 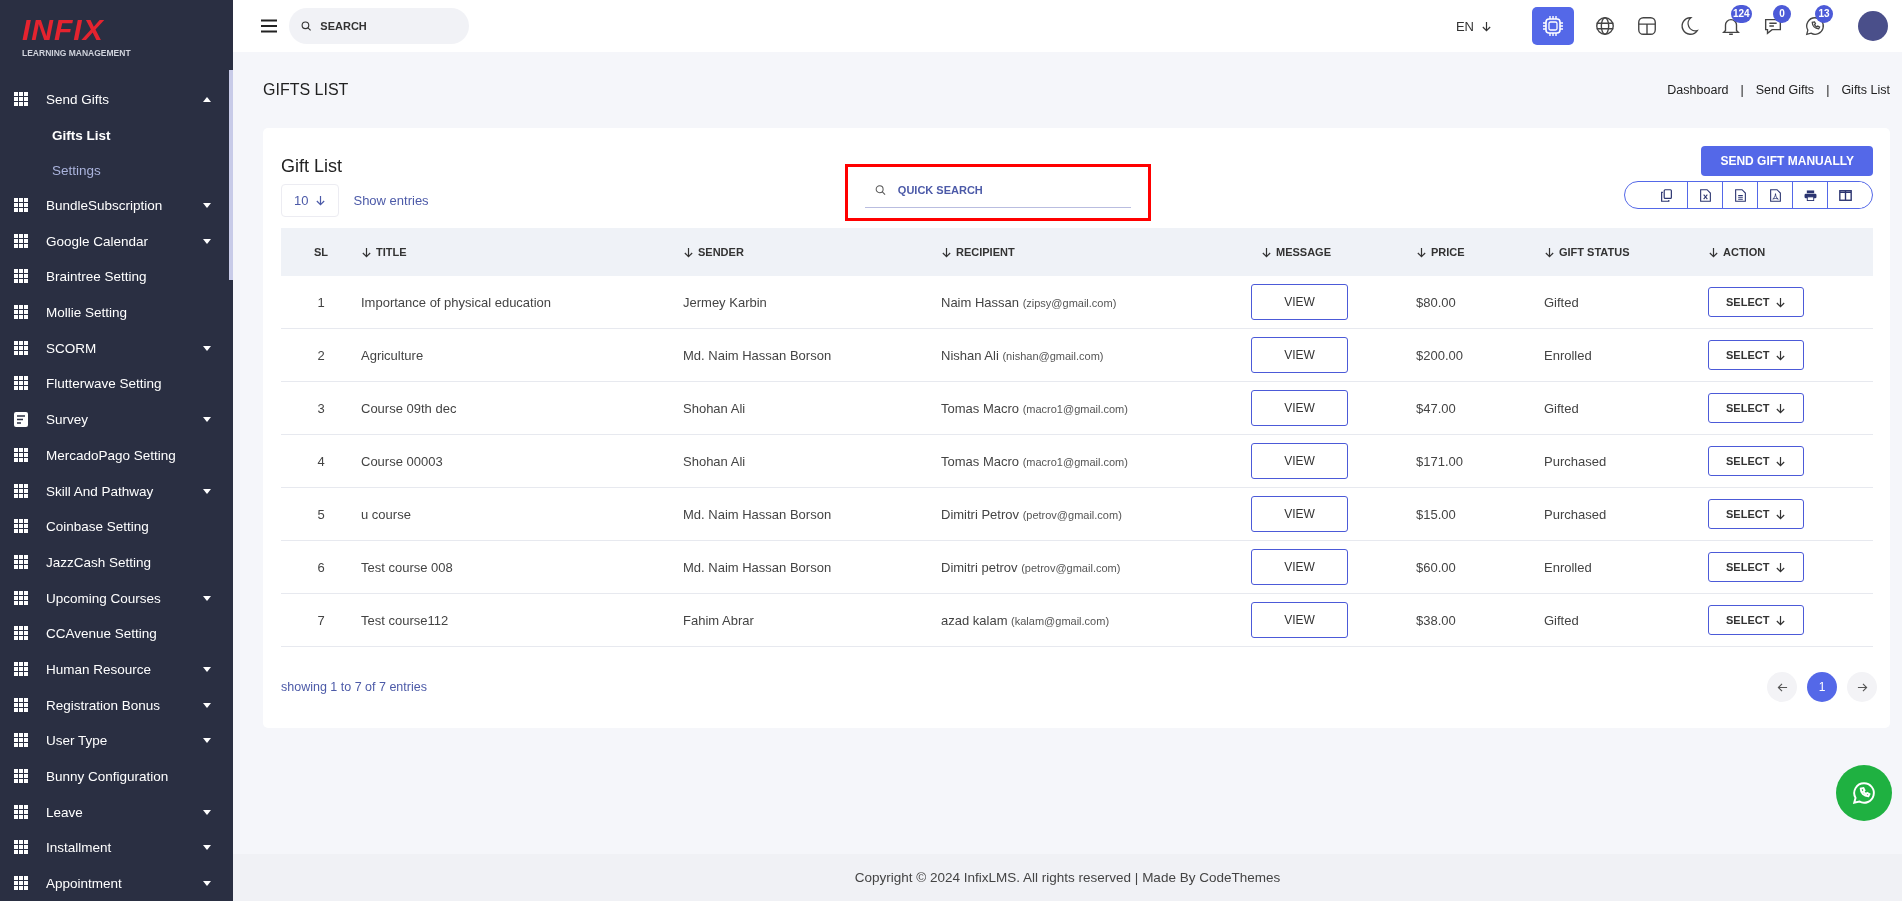 What do you see at coordinates (116, 205) in the screenshot?
I see `sidebar-item: BundleSubscription` at bounding box center [116, 205].